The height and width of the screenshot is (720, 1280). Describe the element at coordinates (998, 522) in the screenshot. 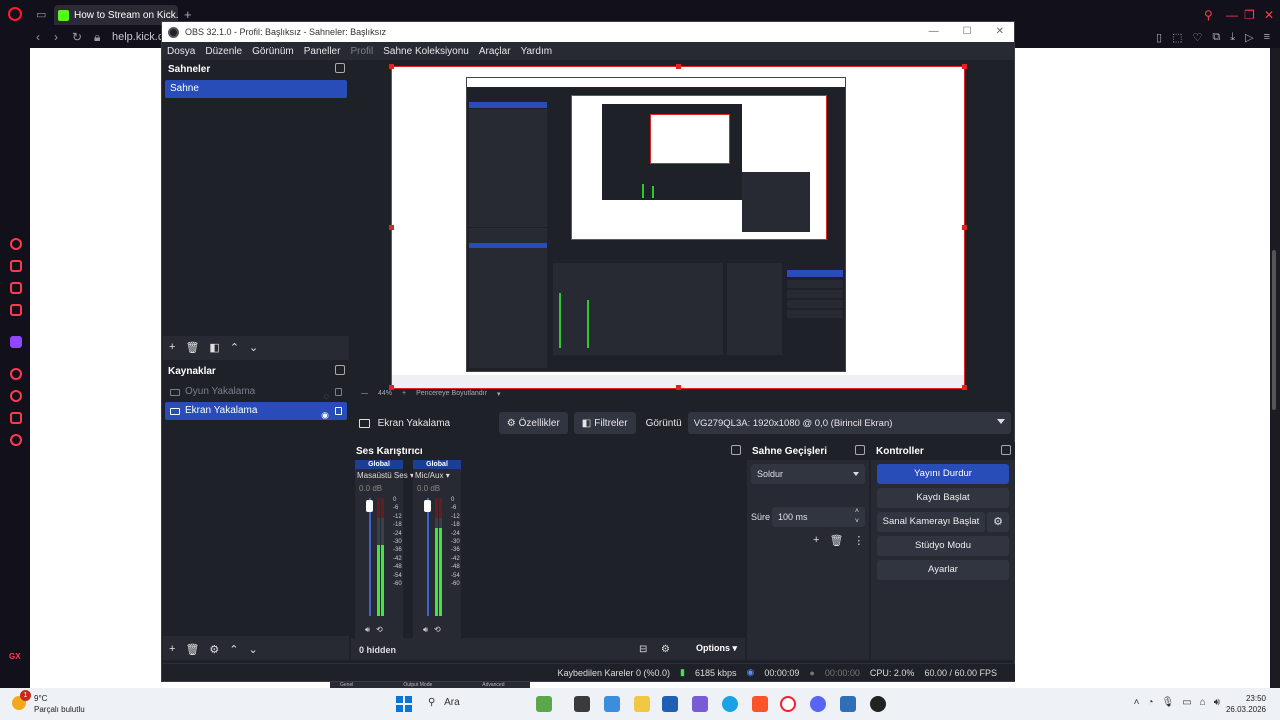

I see `virtual-camera-settings-icon: ⚙` at that location.